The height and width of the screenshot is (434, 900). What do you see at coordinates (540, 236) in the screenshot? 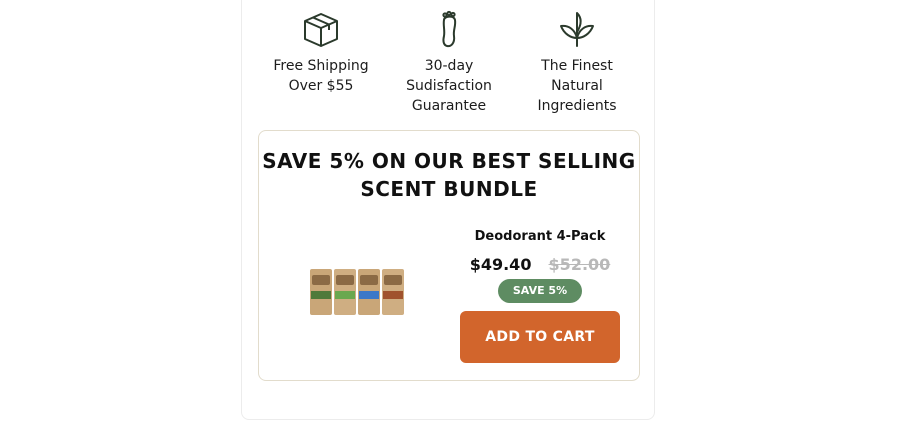
I see `product-name: Deodorant 4-Pack` at bounding box center [540, 236].